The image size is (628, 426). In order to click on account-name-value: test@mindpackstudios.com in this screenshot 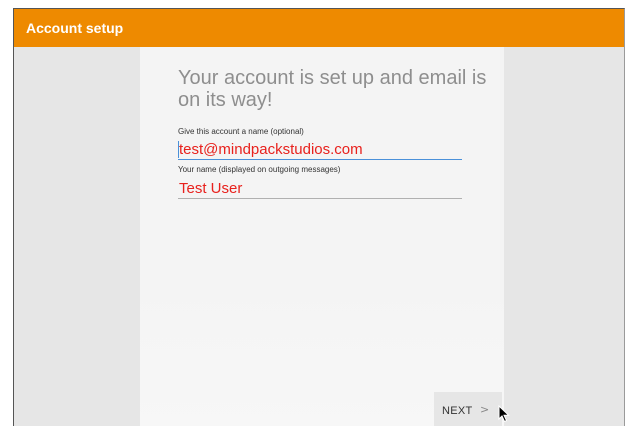, I will do `click(271, 149)`.